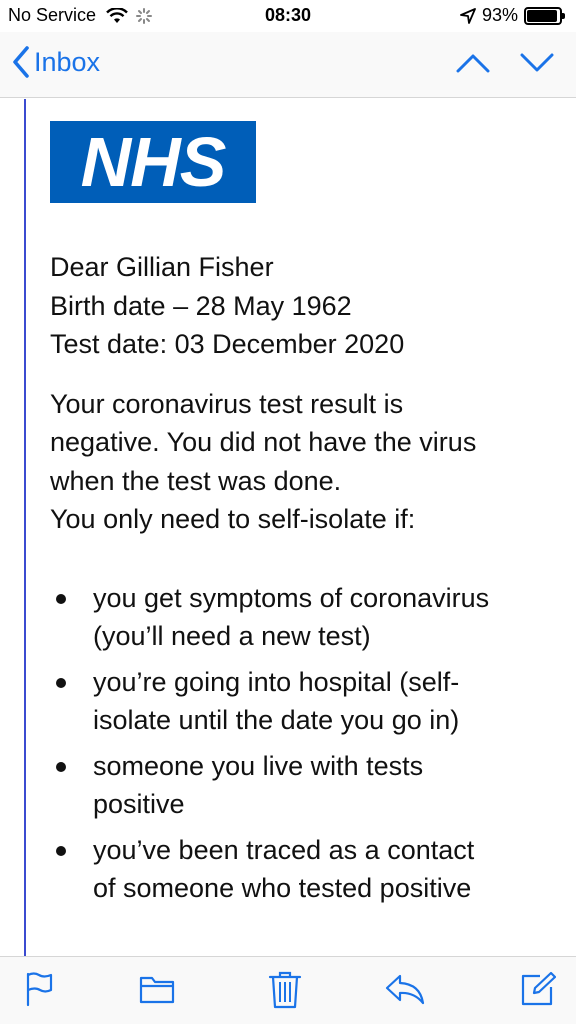 The image size is (576, 1024). I want to click on trash-icon, so click(285, 990).